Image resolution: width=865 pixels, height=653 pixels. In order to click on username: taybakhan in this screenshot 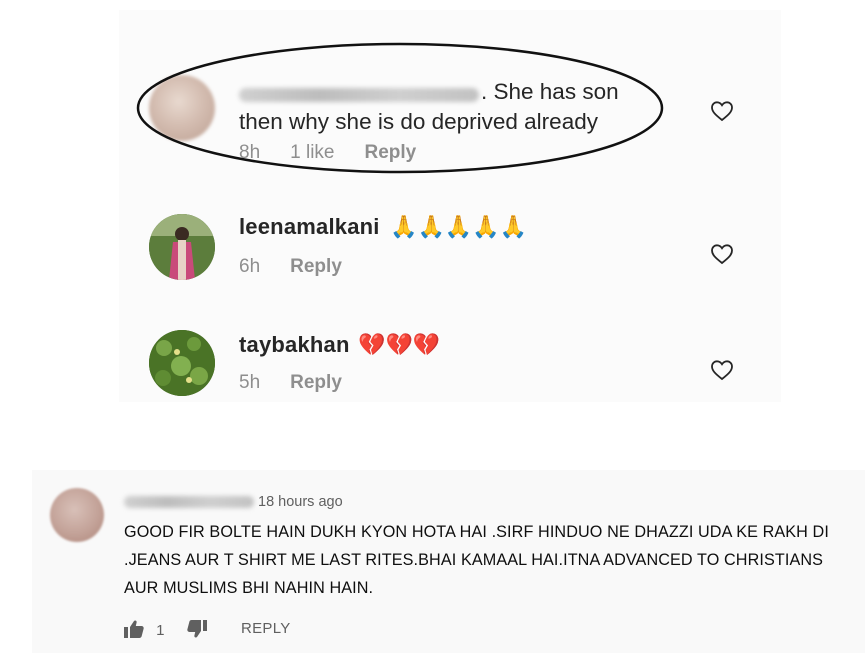, I will do `click(294, 344)`.